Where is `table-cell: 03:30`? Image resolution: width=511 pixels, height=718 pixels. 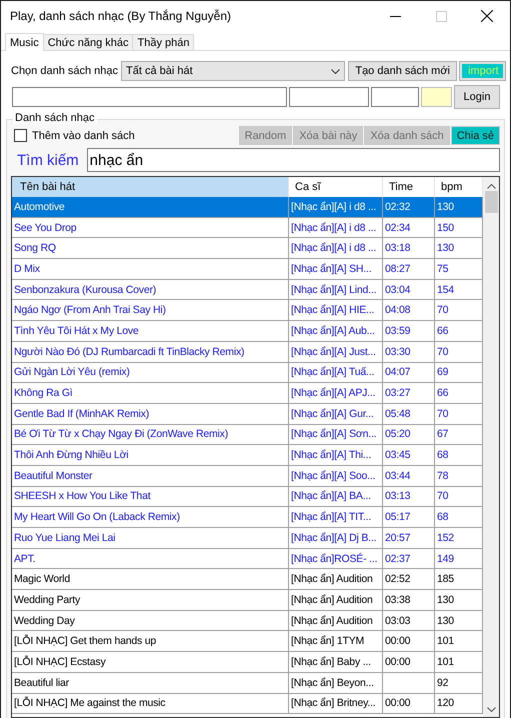
table-cell: 03:30 is located at coordinates (409, 352).